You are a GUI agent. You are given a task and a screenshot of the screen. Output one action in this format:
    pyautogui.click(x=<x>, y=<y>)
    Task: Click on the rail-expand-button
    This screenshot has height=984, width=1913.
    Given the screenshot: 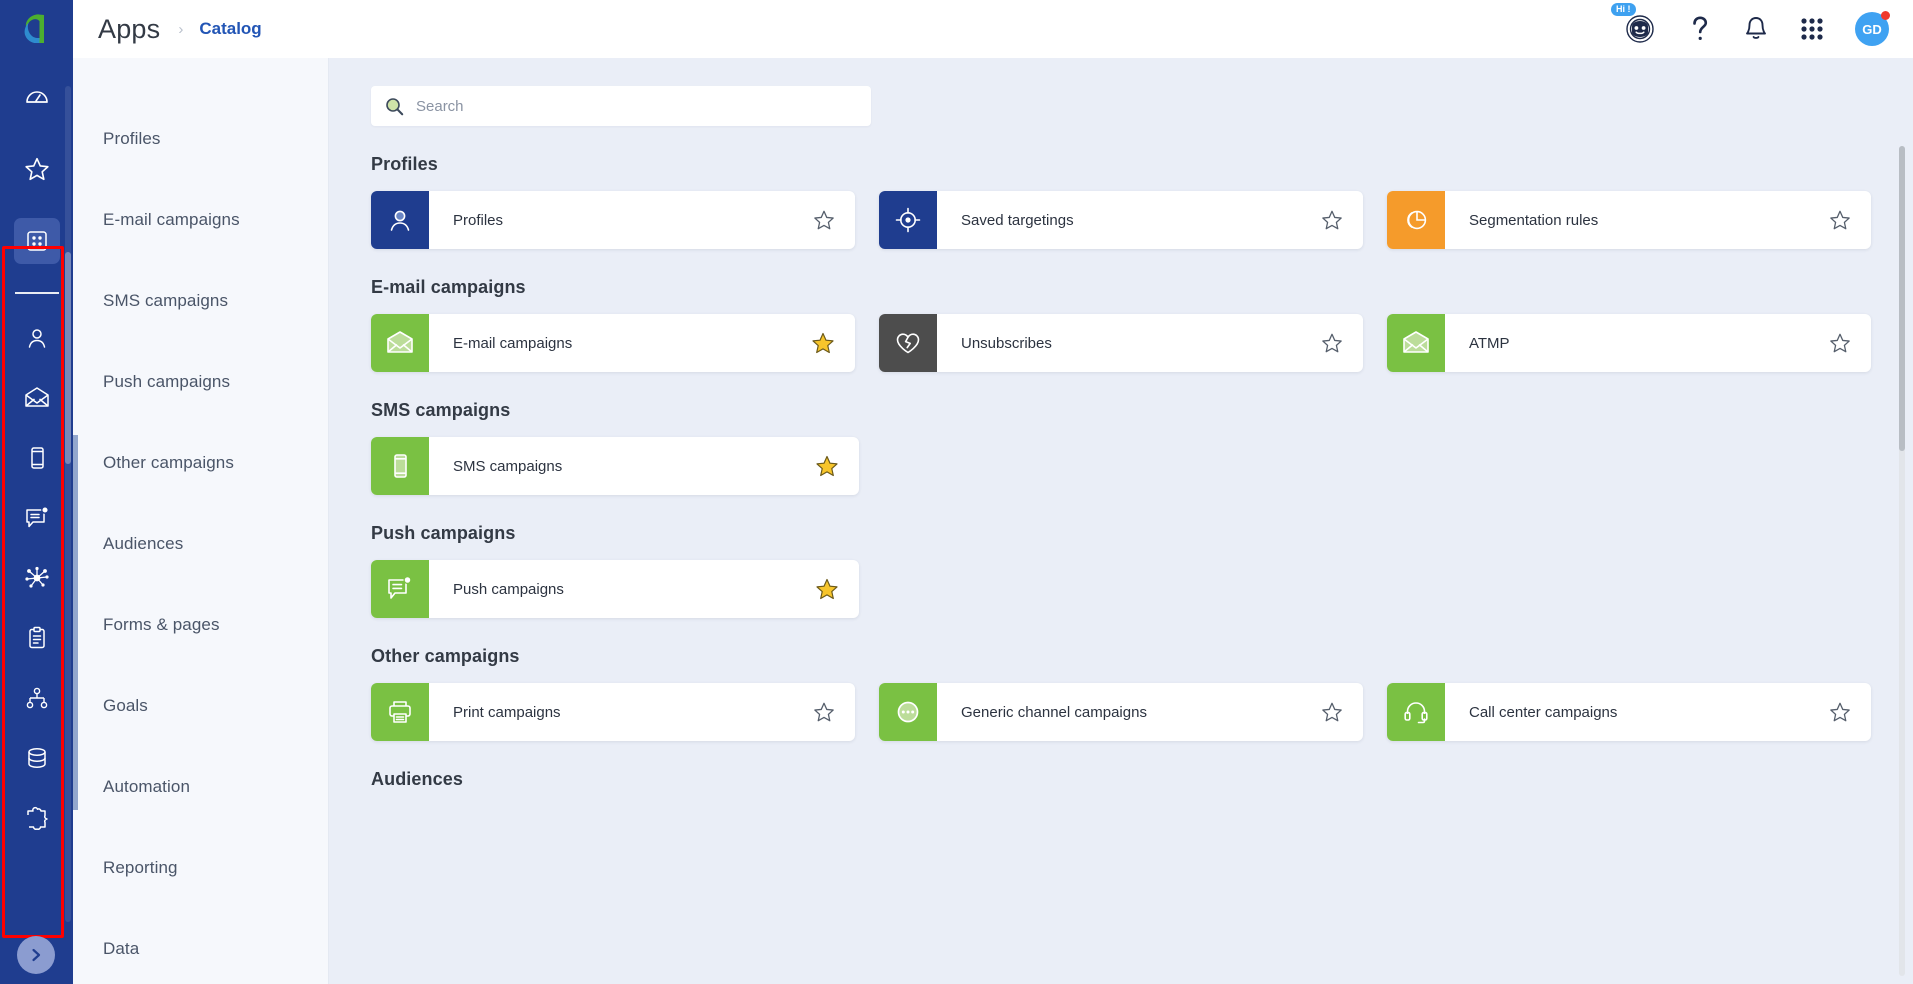 What is the action you would take?
    pyautogui.click(x=36, y=955)
    